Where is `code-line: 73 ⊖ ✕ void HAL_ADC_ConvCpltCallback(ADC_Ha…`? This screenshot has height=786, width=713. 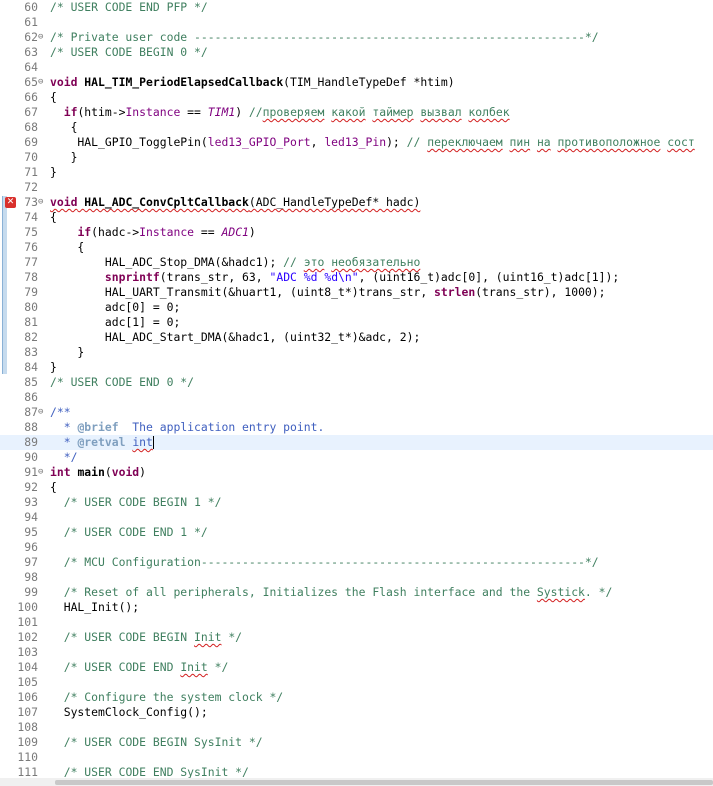
code-line: 73 ⊖ ✕ void HAL_ADC_ConvCpltCallback(ADC_Ha… is located at coordinates (356, 202).